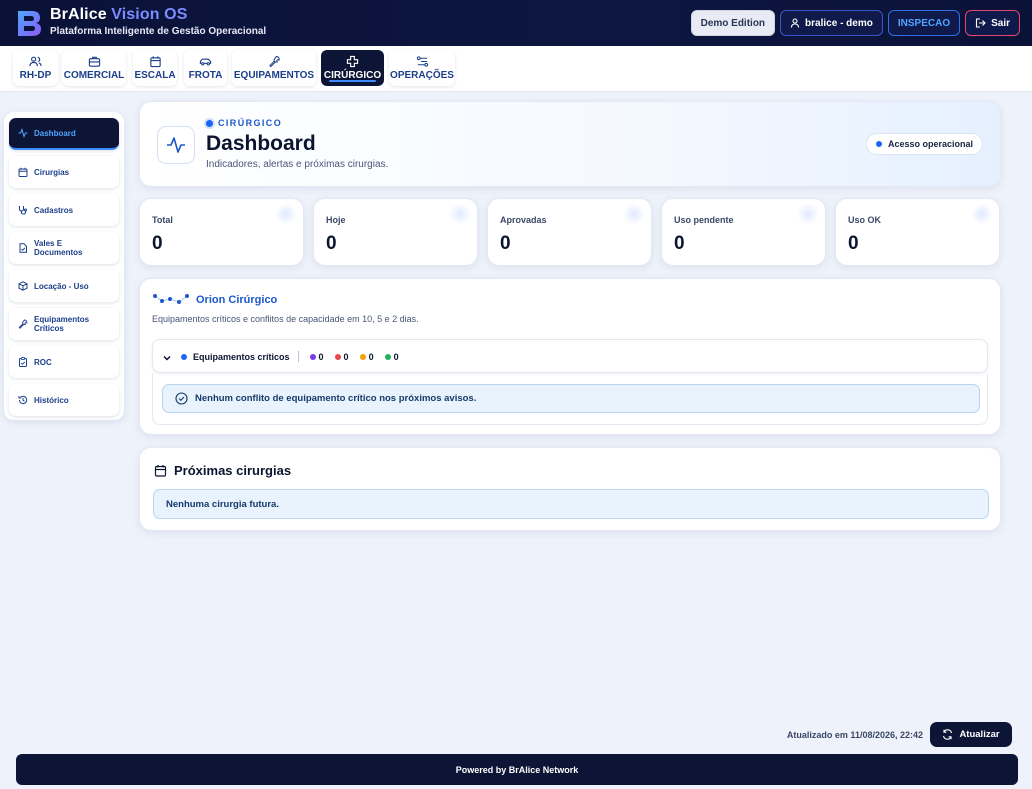 The width and height of the screenshot is (1032, 789). Describe the element at coordinates (244, 123) in the screenshot. I see `section-kicker: CIRÚRGICO` at that location.